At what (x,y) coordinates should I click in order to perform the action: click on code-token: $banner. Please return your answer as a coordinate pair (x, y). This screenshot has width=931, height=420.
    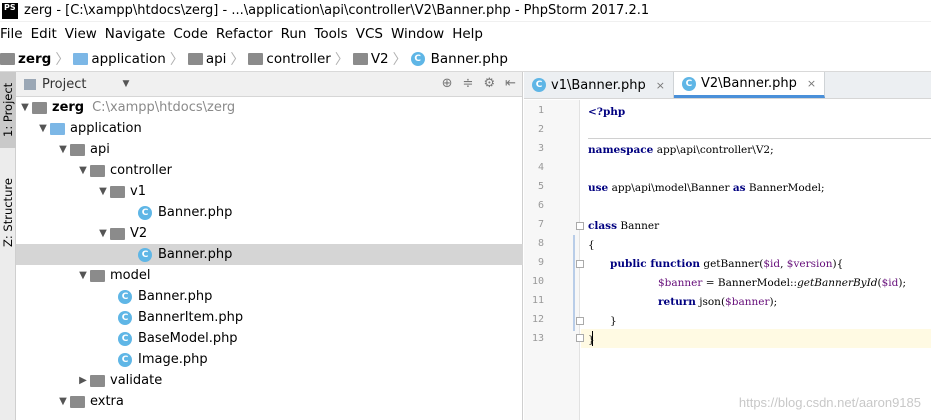
    Looking at the image, I should click on (680, 282).